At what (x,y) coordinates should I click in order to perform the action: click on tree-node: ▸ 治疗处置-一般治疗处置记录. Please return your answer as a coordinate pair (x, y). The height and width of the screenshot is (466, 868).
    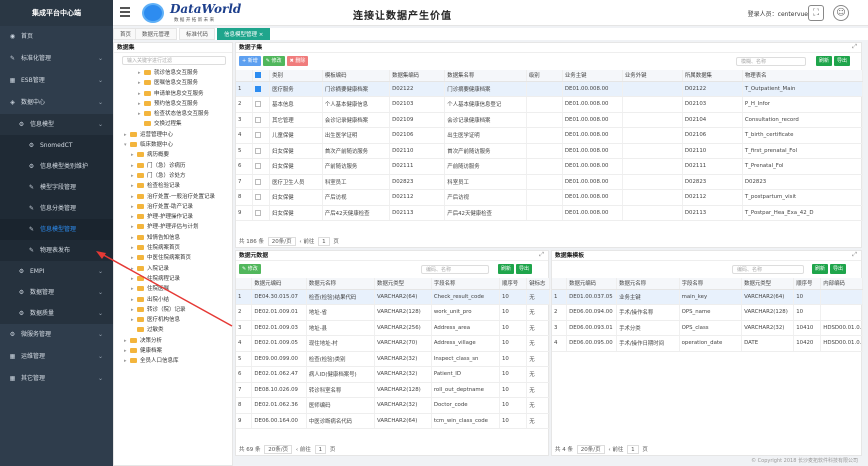
    Looking at the image, I should click on (174, 197).